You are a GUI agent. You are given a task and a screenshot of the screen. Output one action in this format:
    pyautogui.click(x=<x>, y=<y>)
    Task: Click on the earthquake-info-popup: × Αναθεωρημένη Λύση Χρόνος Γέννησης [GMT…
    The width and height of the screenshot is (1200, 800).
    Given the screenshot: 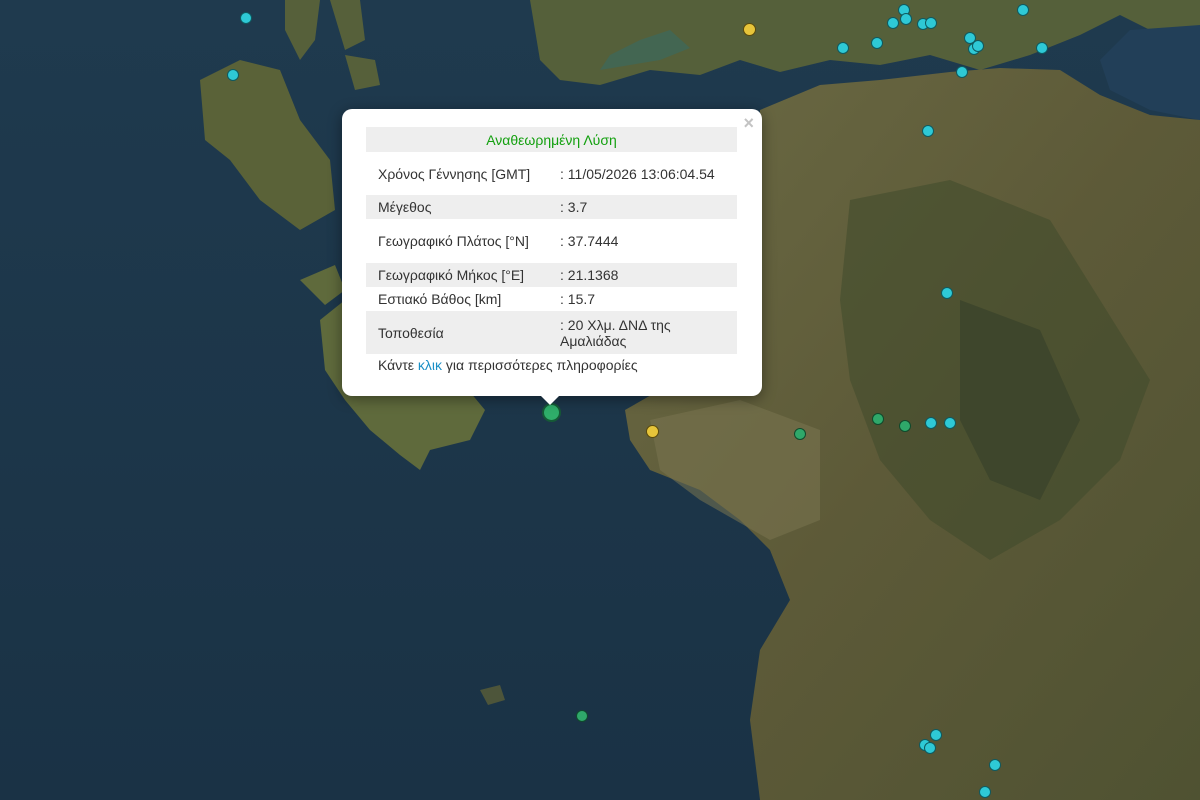 What is the action you would take?
    pyautogui.click(x=552, y=252)
    